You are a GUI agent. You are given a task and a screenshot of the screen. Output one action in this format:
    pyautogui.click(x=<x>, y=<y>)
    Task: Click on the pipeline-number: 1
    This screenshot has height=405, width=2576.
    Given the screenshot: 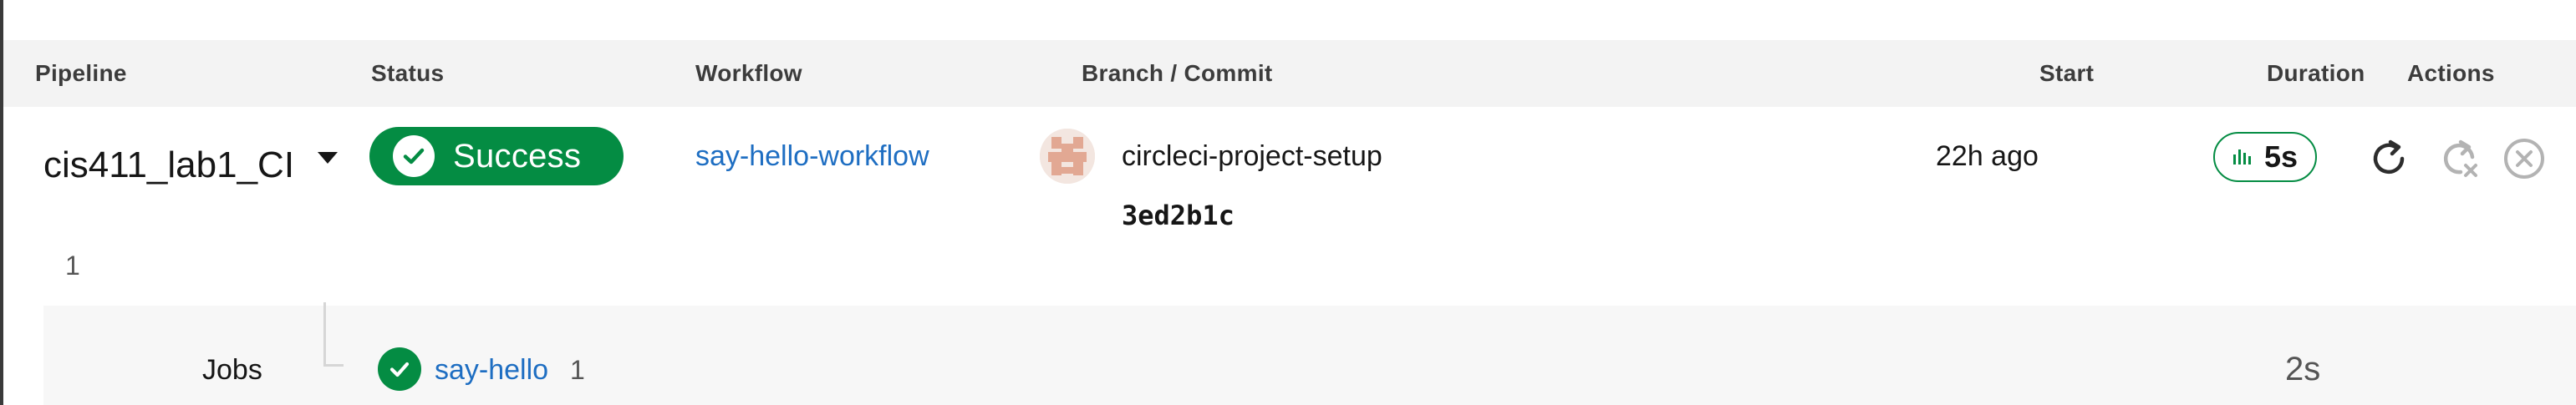 What is the action you would take?
    pyautogui.click(x=72, y=266)
    